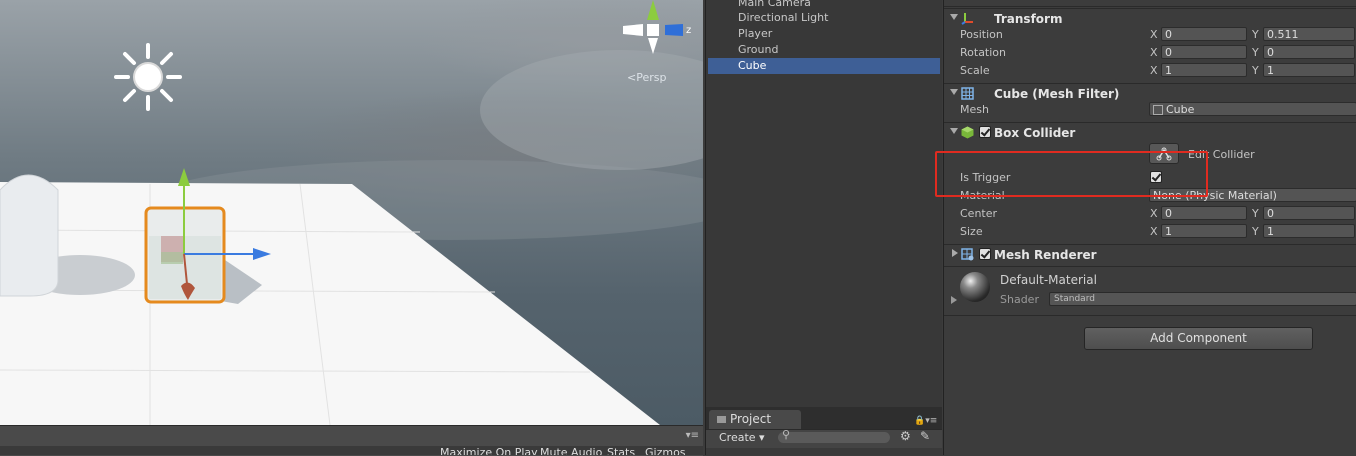 This screenshot has width=1356, height=456. What do you see at coordinates (967, 19) in the screenshot?
I see `transform-icon` at bounding box center [967, 19].